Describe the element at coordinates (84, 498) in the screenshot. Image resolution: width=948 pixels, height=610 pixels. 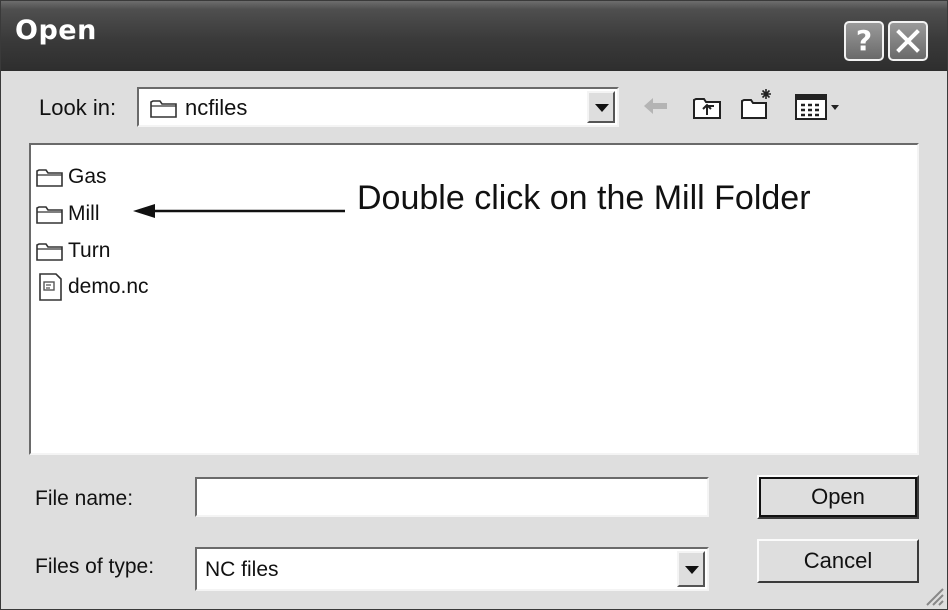
I see `file-name-label: File name:` at that location.